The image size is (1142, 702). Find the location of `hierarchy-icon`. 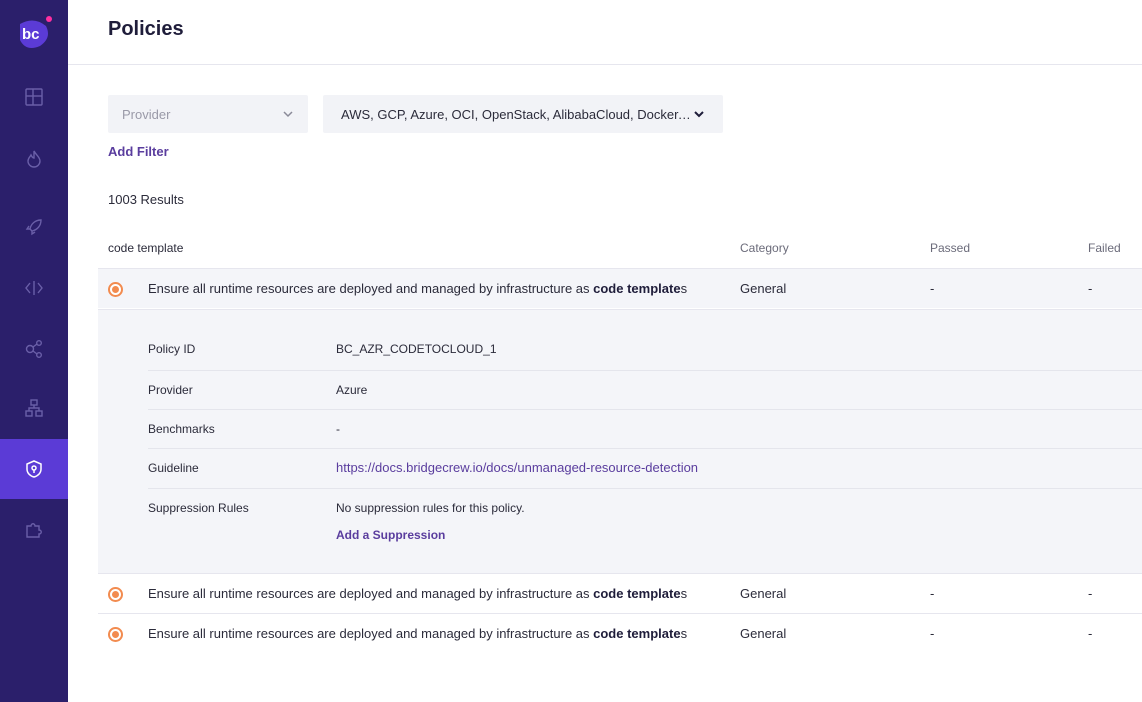

hierarchy-icon is located at coordinates (34, 408).